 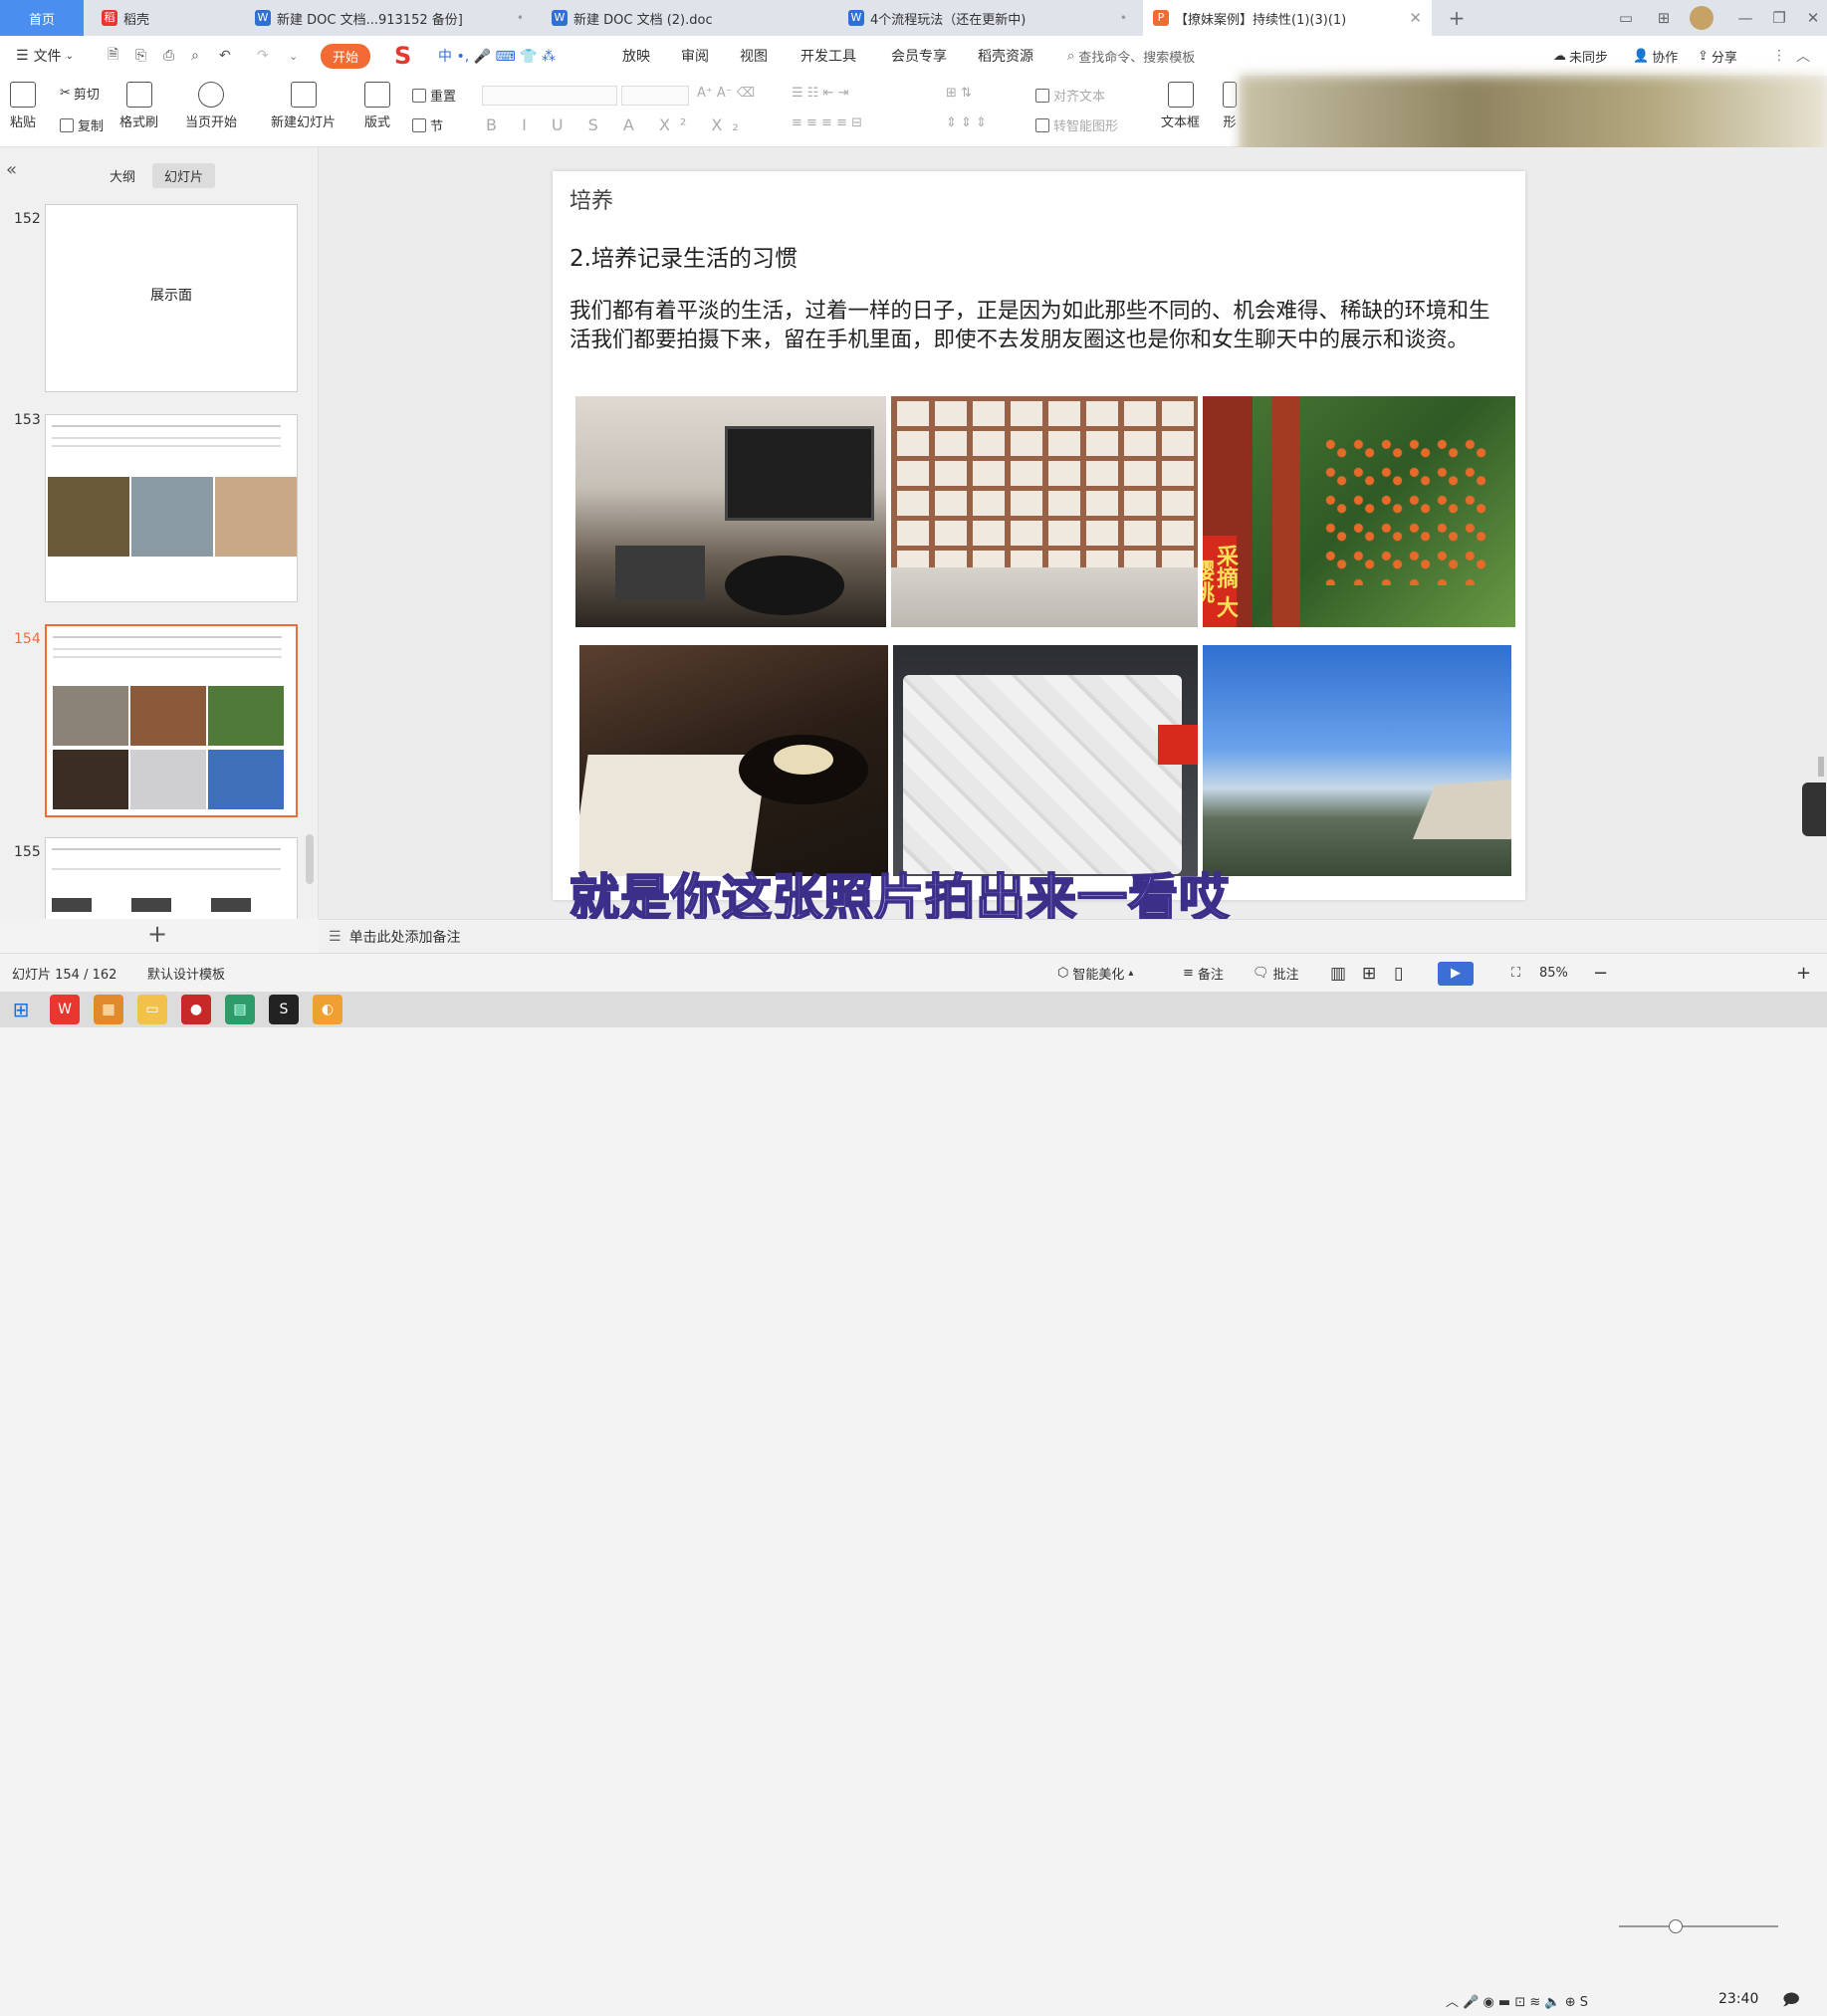 What do you see at coordinates (919, 56) in the screenshot?
I see `menu-member: 会员专享` at bounding box center [919, 56].